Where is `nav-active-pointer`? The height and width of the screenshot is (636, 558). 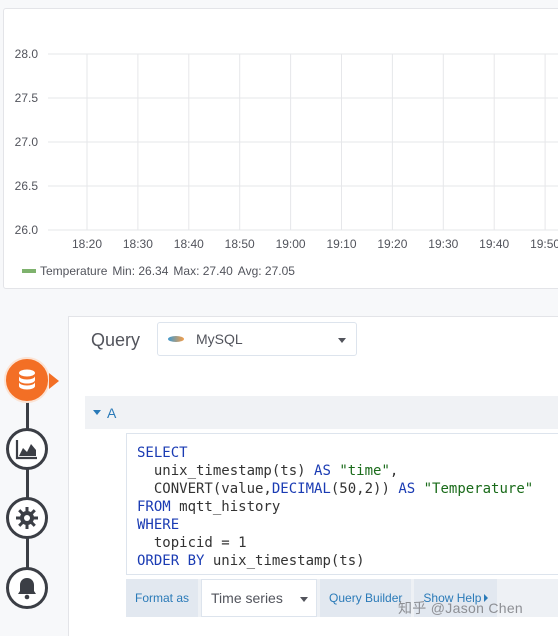 nav-active-pointer is located at coordinates (54, 381).